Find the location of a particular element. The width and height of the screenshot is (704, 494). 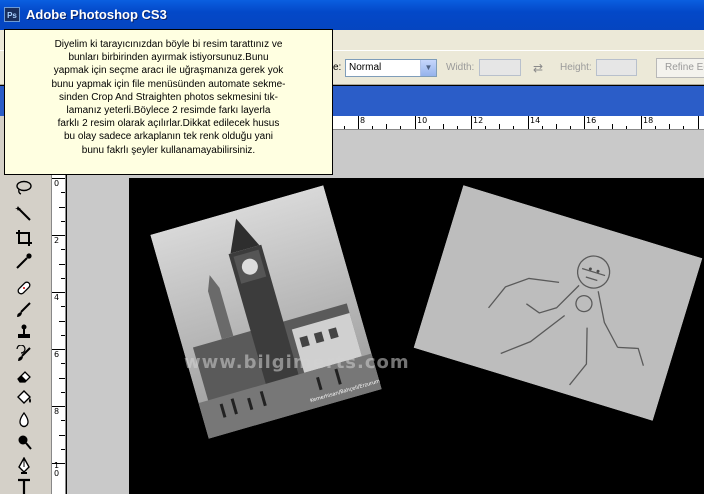

blur-tool-icon is located at coordinates (24, 420).